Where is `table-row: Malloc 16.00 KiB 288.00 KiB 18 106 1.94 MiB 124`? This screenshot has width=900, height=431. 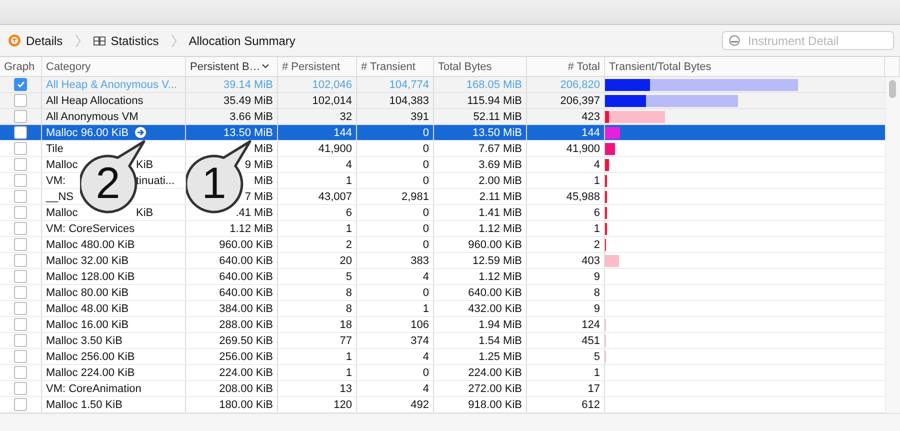 table-row: Malloc 16.00 KiB 288.00 KiB 18 106 1.94 MiB 124 is located at coordinates (442, 325).